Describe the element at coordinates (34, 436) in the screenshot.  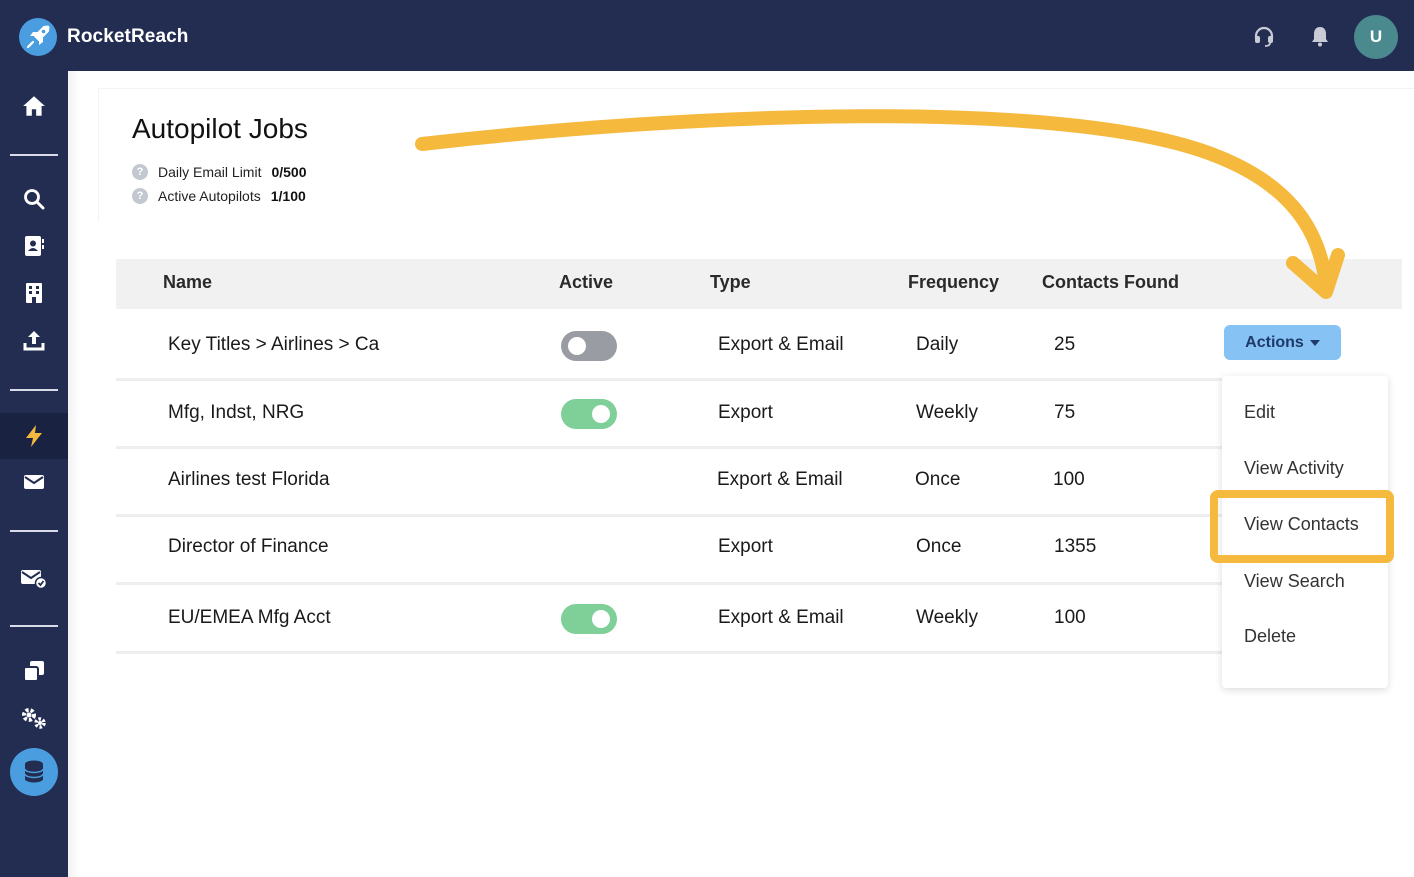
I see `bolt-icon` at that location.